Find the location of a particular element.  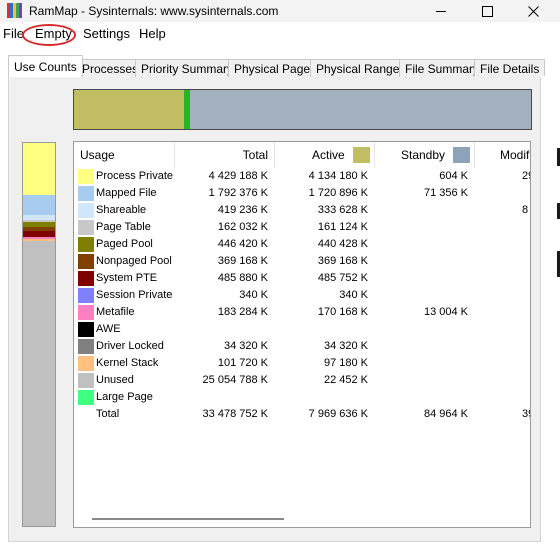

row-total: 369 168 K is located at coordinates (242, 261).